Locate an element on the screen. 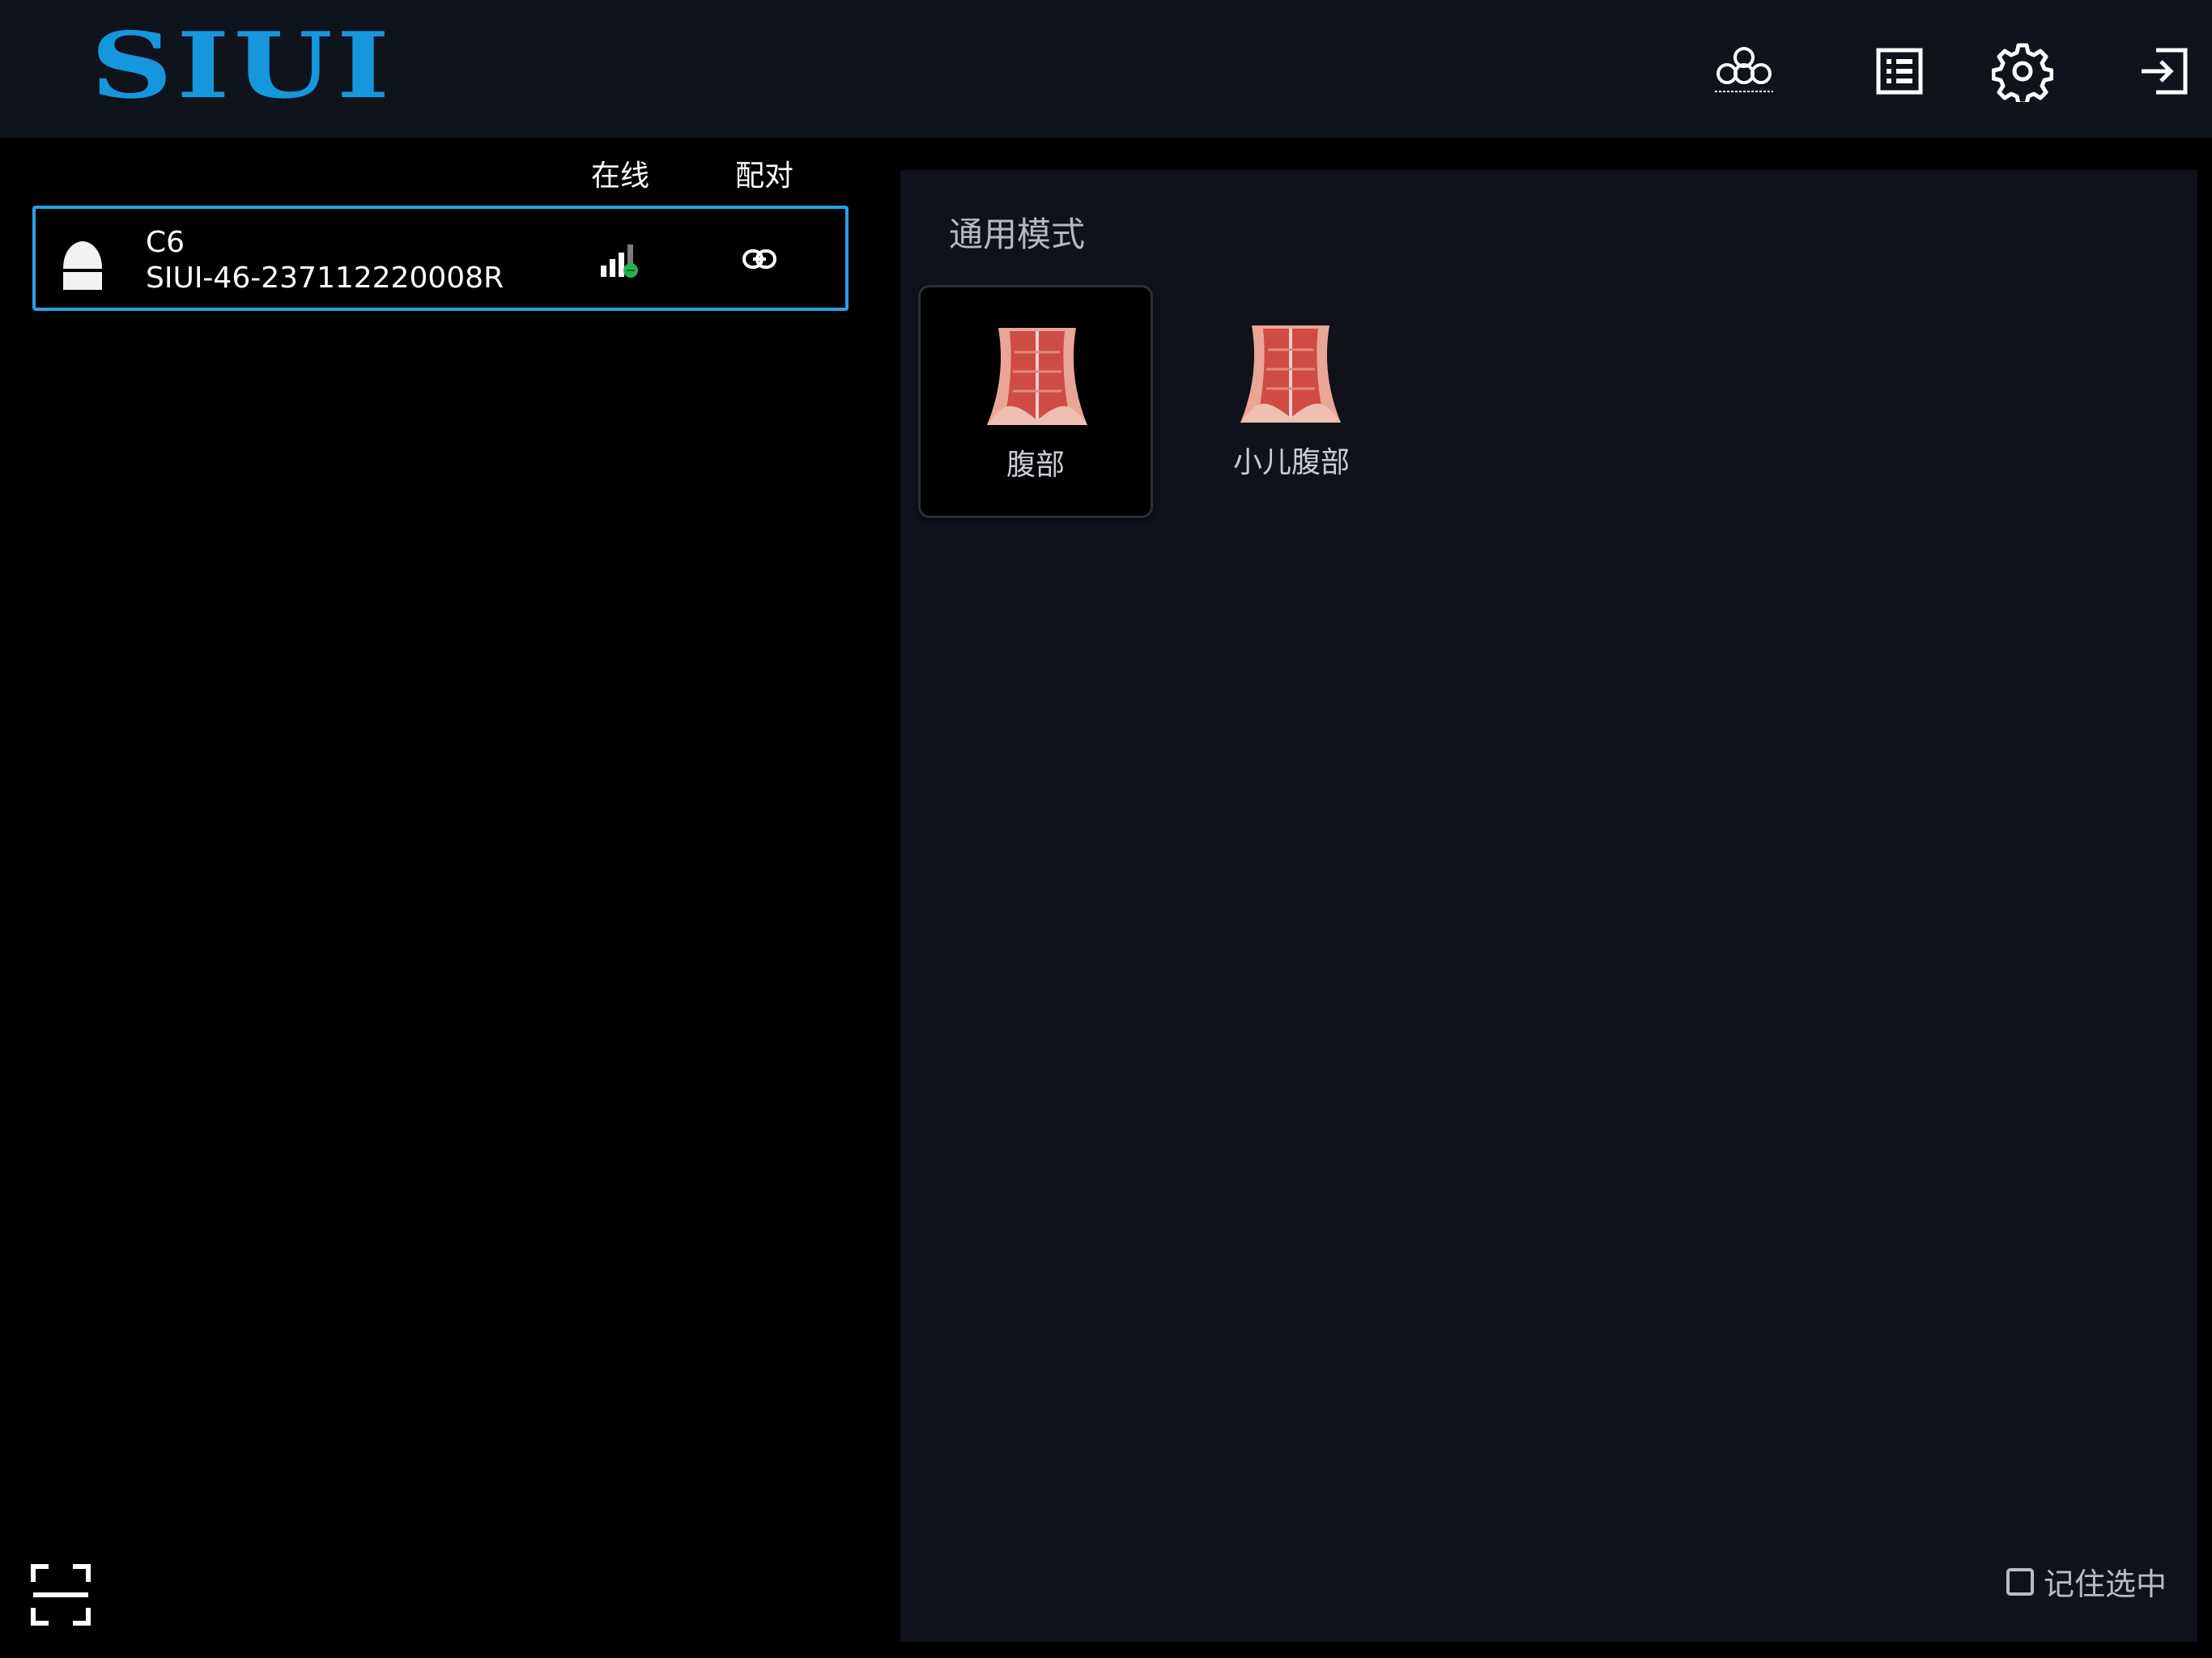  mode-label: 腹部 is located at coordinates (1036, 465).